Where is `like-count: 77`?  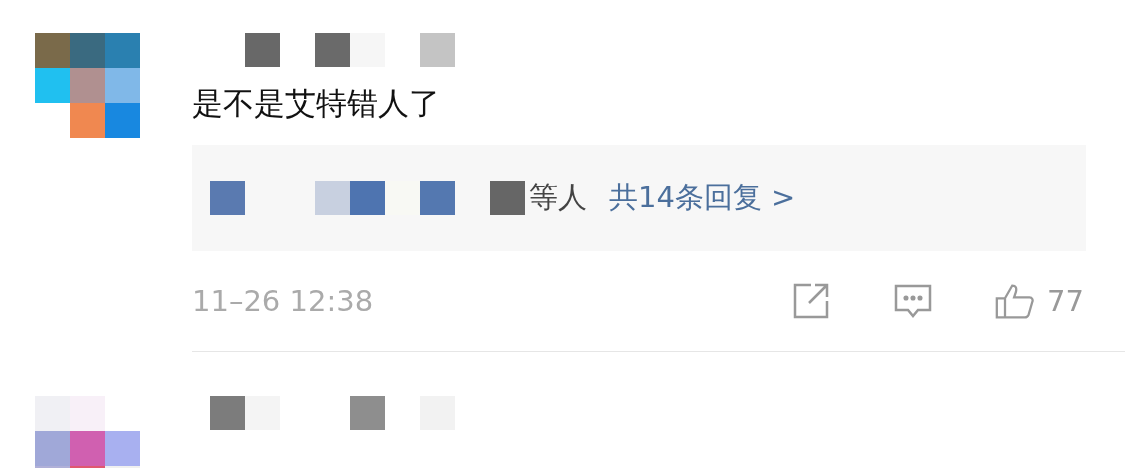
like-count: 77 is located at coordinates (1065, 301).